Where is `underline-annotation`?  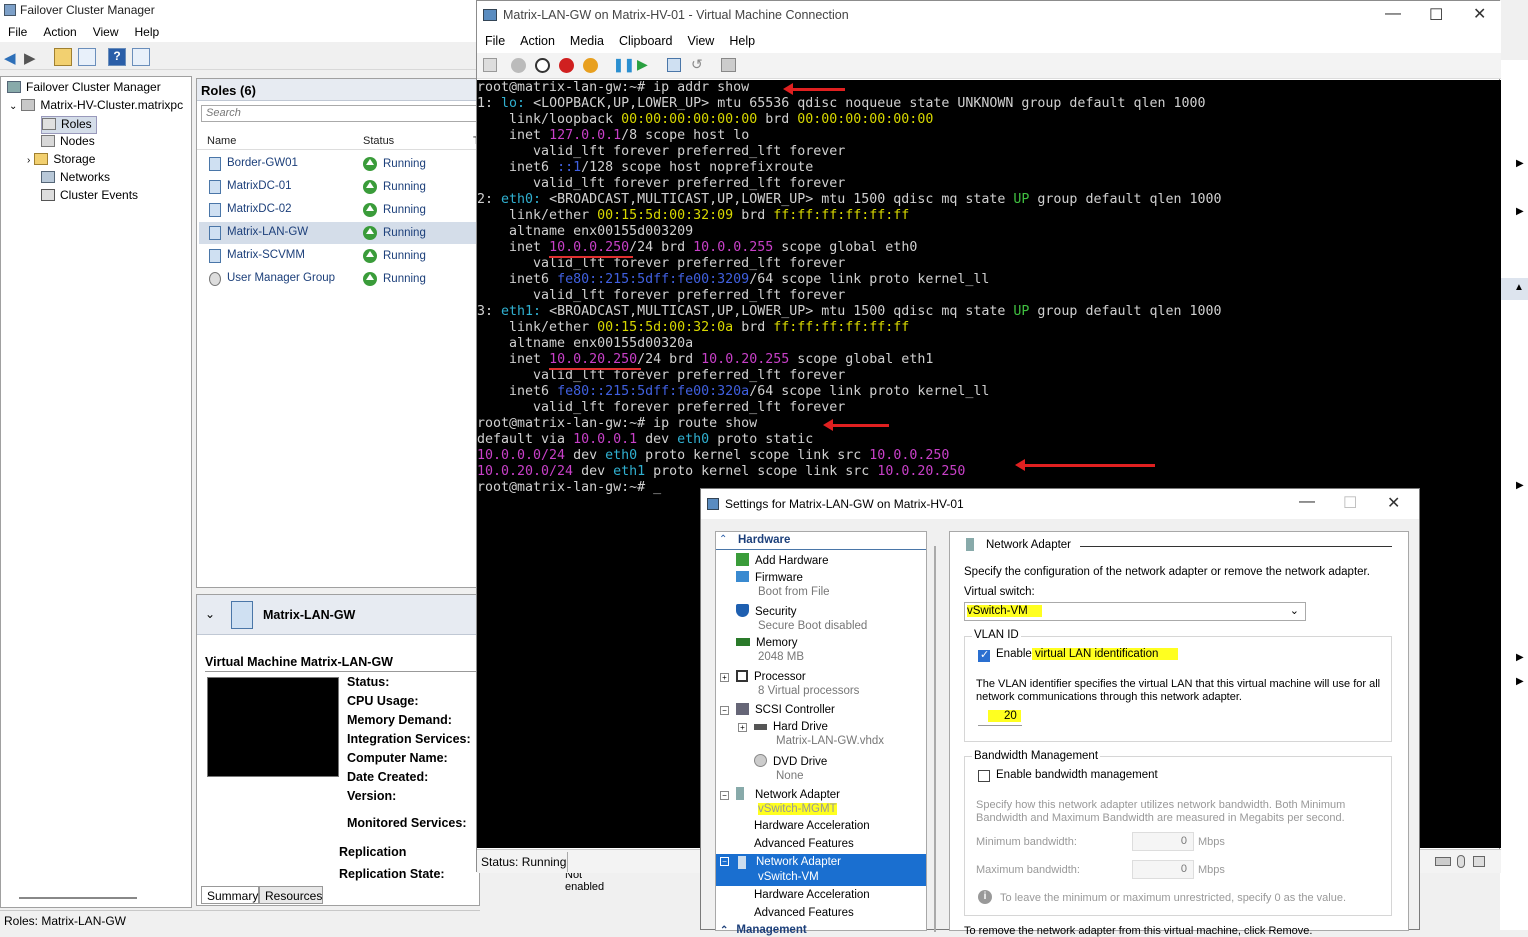 underline-annotation is located at coordinates (595, 369).